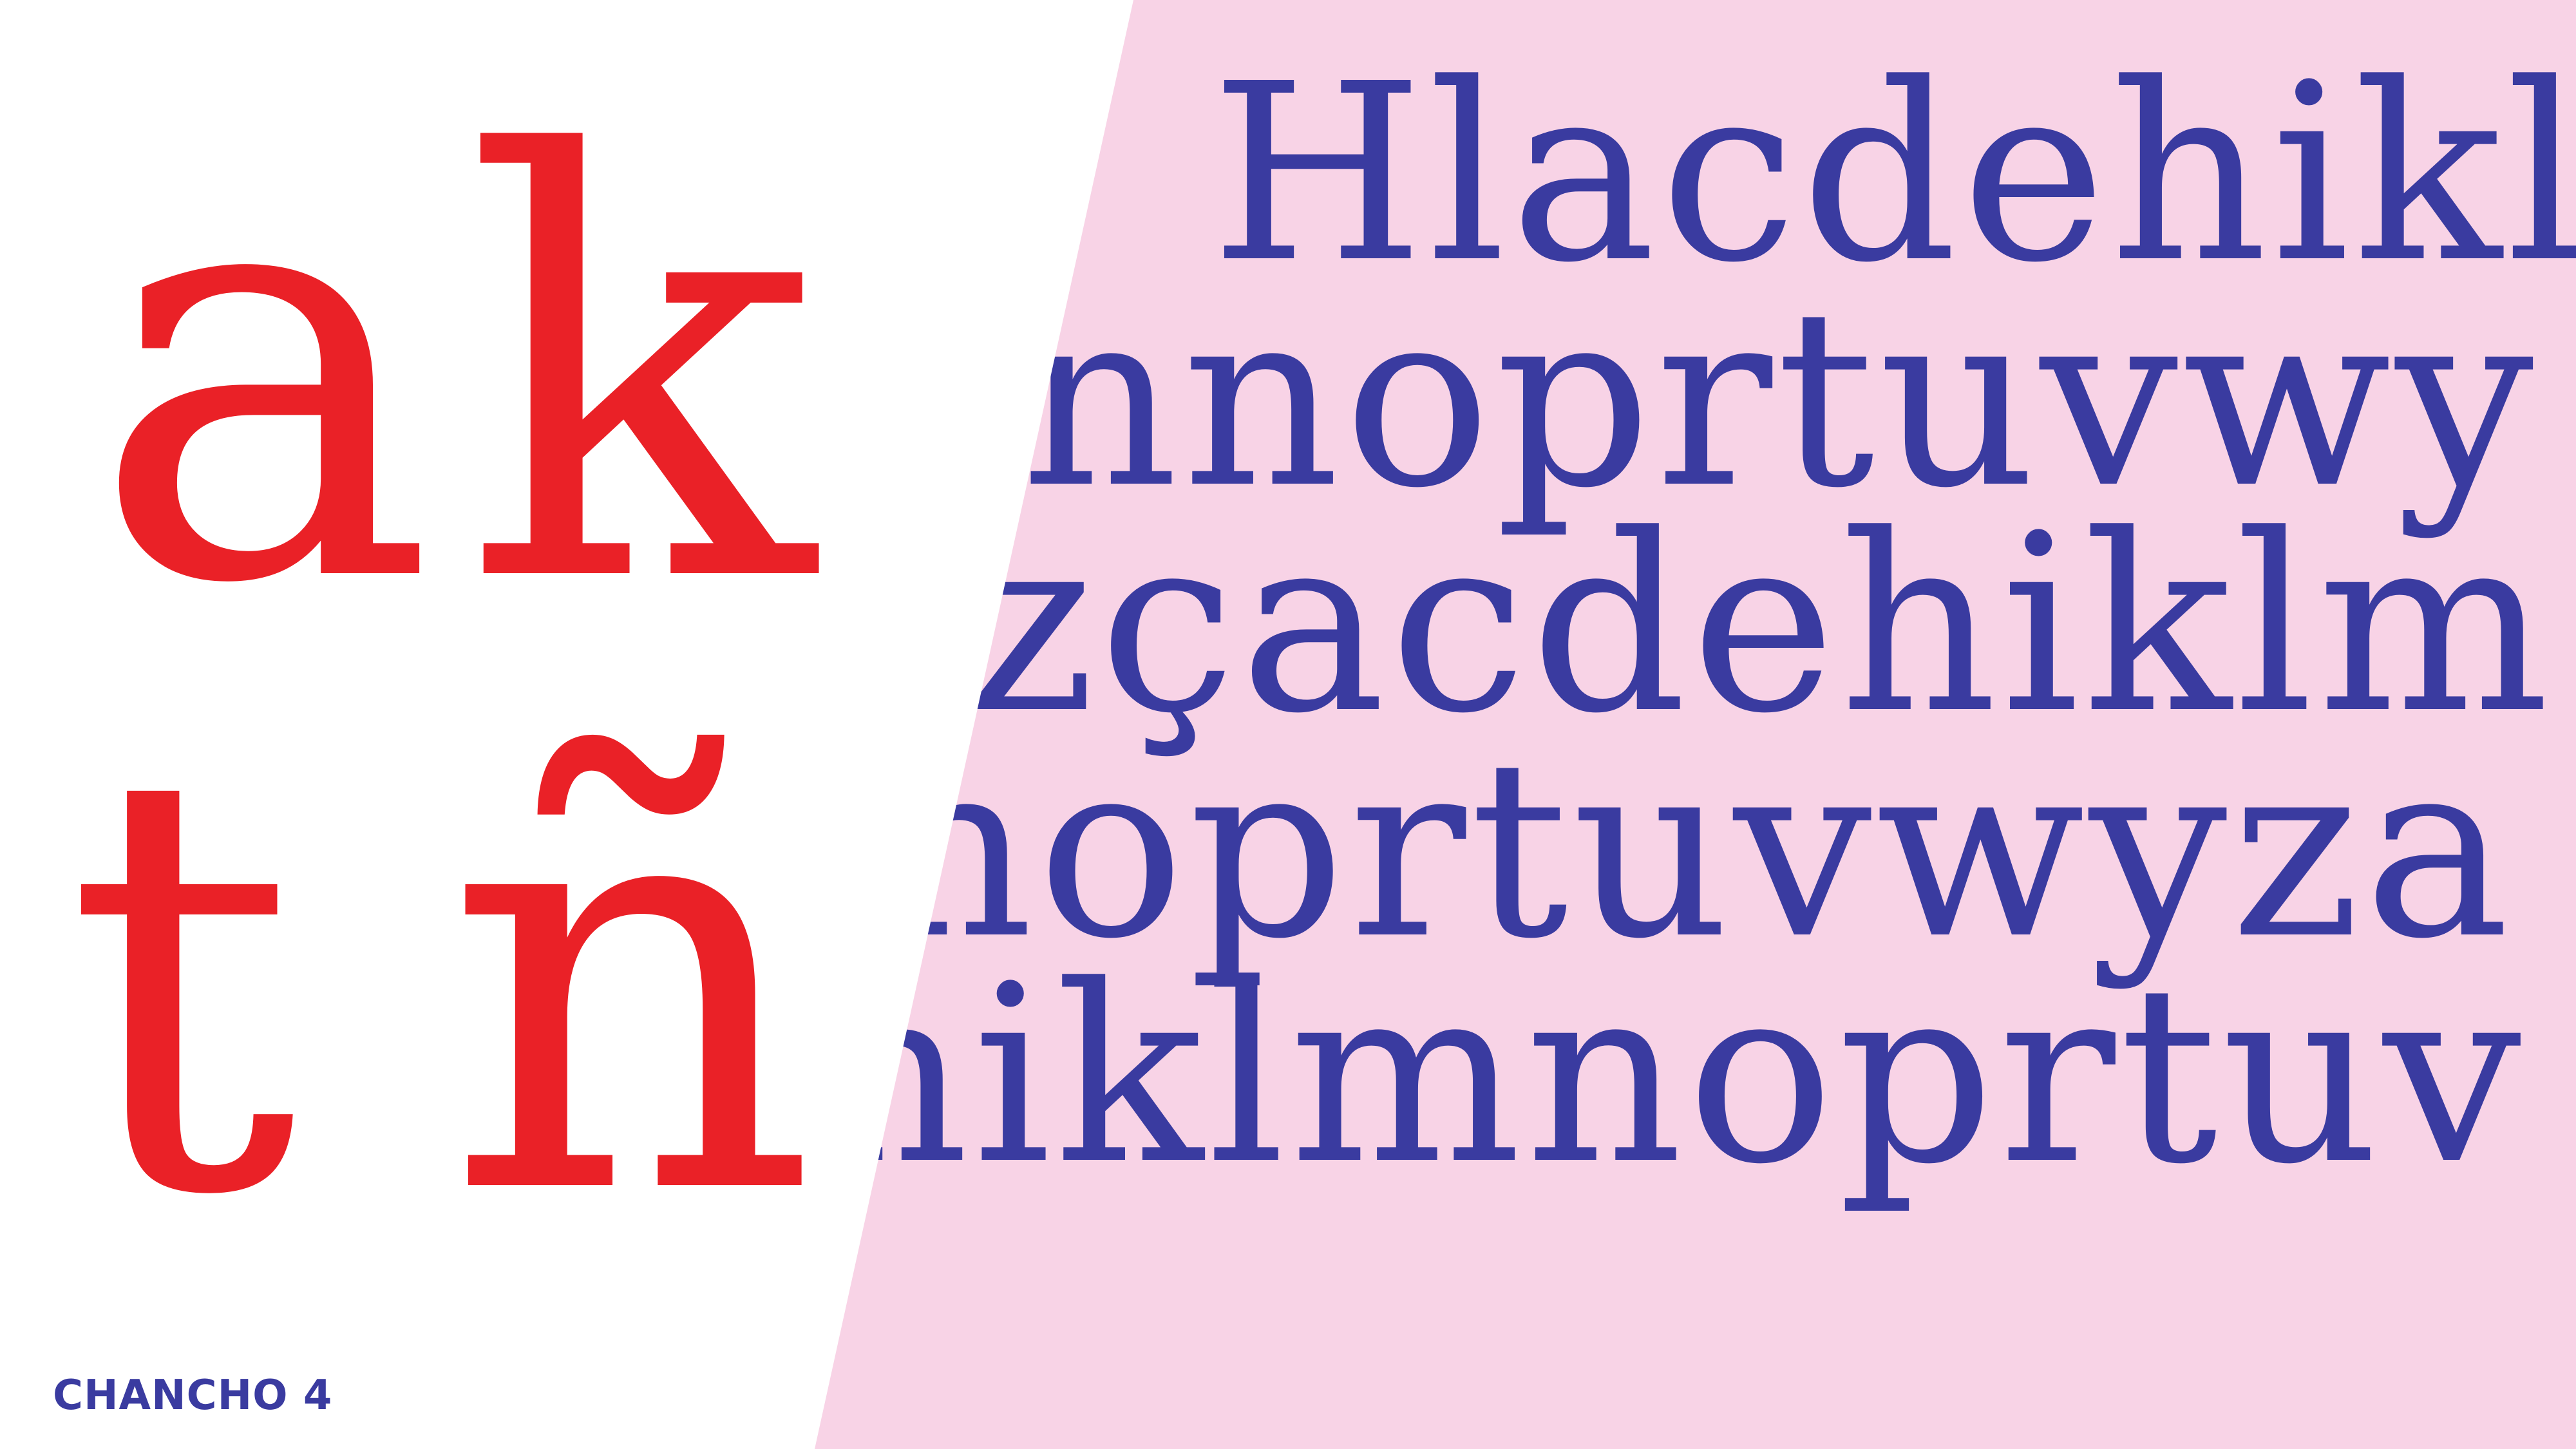  I want to click on feature-glyph-t: t, so click(181, 985).